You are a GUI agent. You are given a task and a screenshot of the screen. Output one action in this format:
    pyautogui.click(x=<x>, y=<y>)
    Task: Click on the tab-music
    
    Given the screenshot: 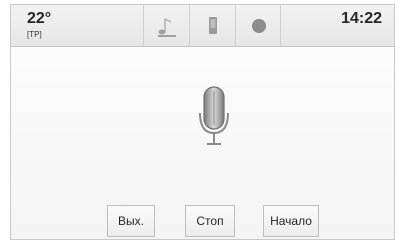 What is the action you would take?
    pyautogui.click(x=166, y=25)
    